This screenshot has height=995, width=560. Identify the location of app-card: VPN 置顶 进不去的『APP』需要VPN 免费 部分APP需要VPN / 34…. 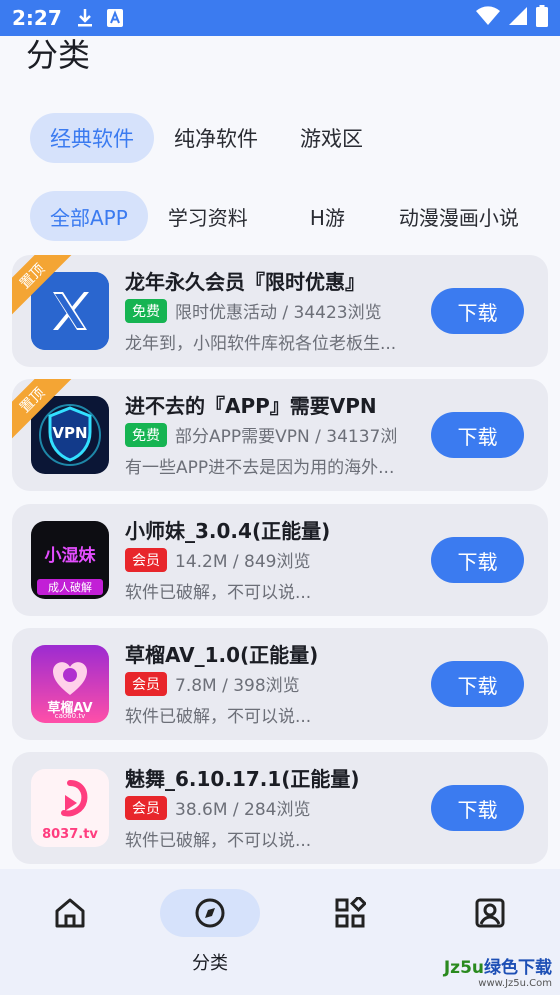
(280, 435).